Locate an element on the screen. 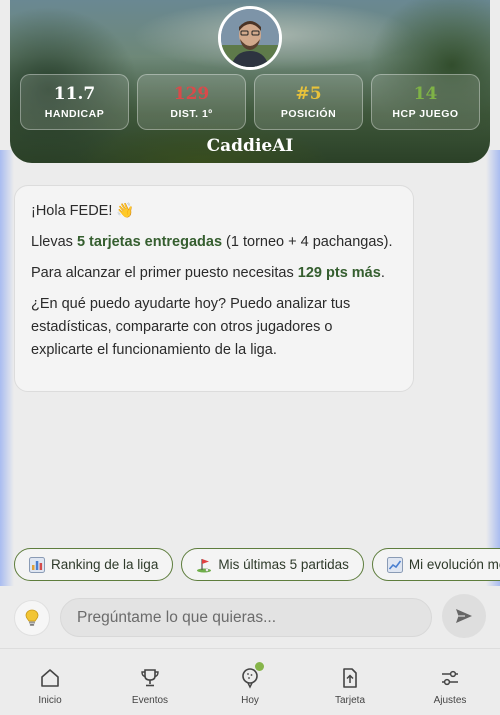 The width and height of the screenshot is (500, 715). stat-handicap-label: HANDICAP is located at coordinates (74, 114).